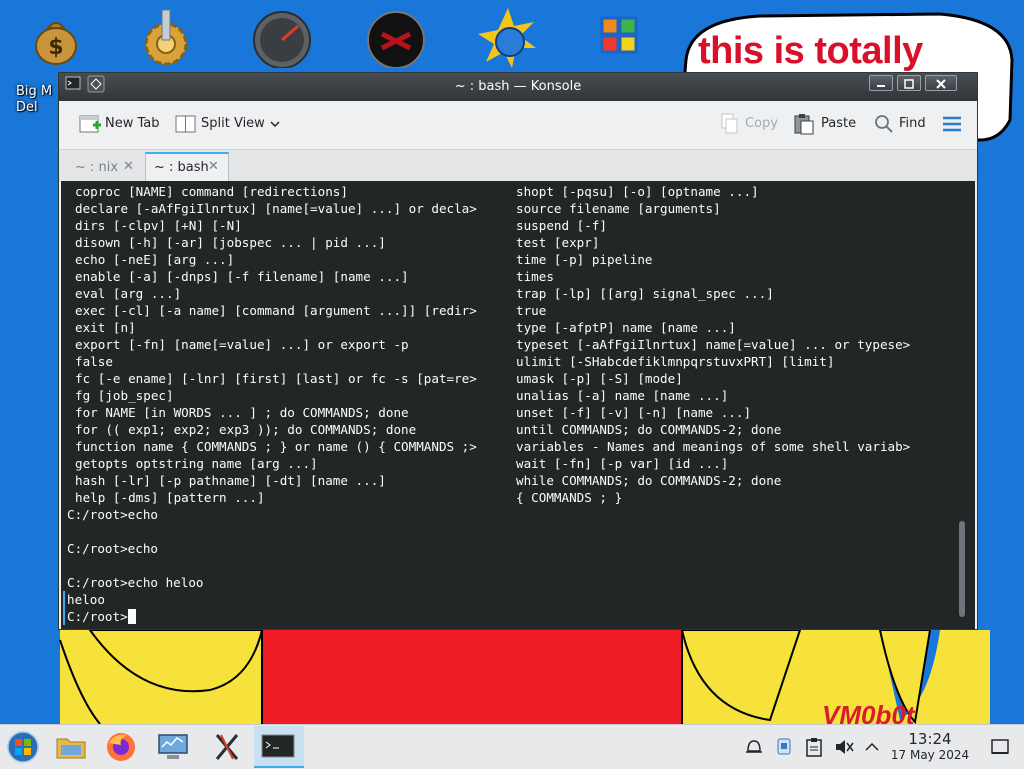 The image size is (1024, 769). Describe the element at coordinates (750, 124) in the screenshot. I see `copy-button: Copy` at that location.